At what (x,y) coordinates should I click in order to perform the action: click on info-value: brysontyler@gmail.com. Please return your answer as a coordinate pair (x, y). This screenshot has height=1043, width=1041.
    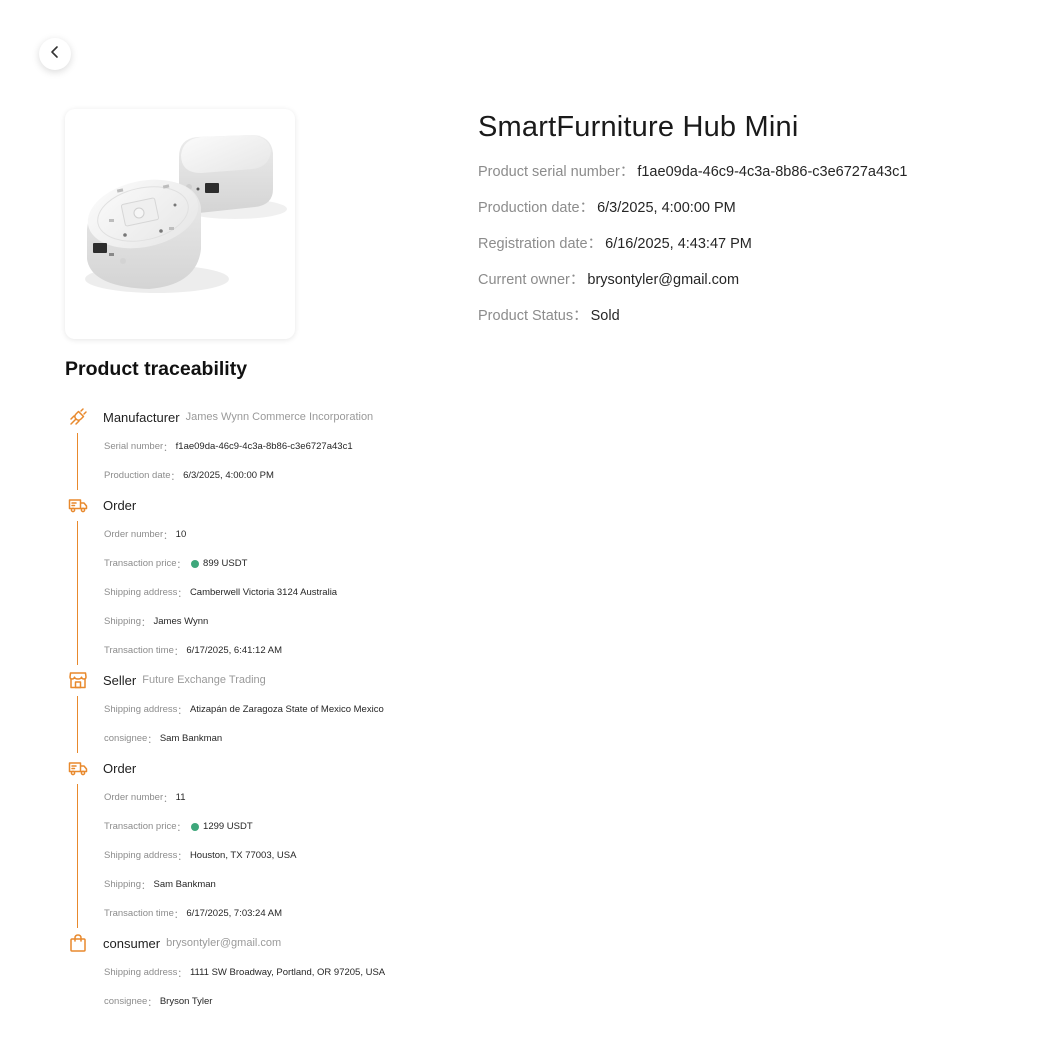
    Looking at the image, I should click on (663, 280).